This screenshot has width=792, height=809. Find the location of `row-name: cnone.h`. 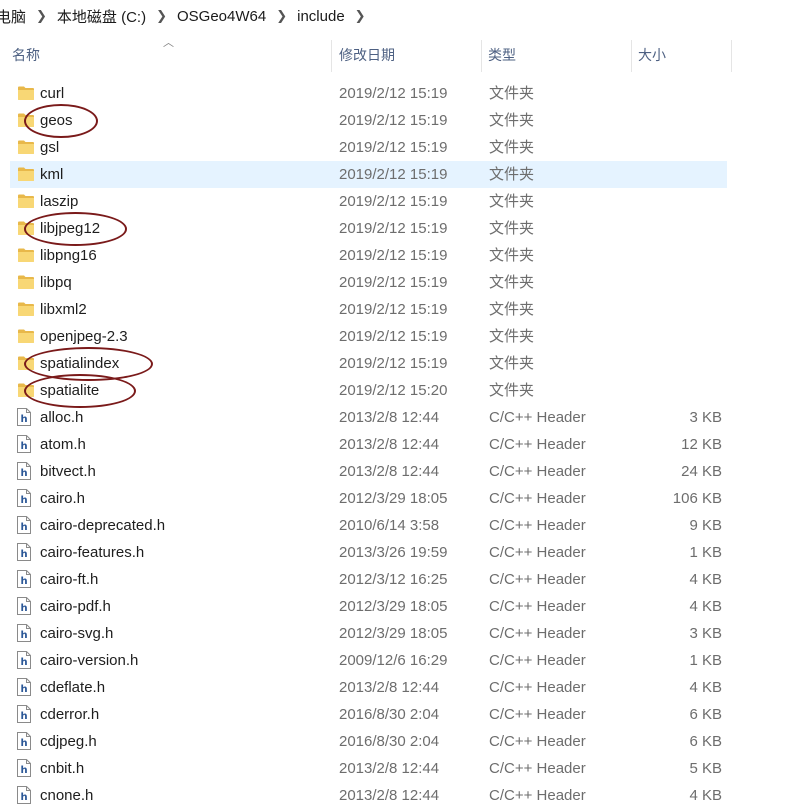

row-name: cnone.h is located at coordinates (67, 795).